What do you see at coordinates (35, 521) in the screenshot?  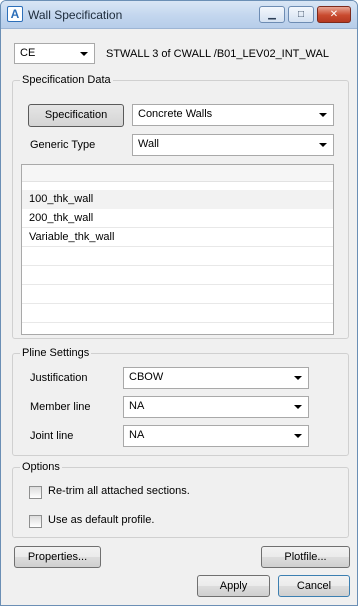 I see `default-profile-checkbox` at bounding box center [35, 521].